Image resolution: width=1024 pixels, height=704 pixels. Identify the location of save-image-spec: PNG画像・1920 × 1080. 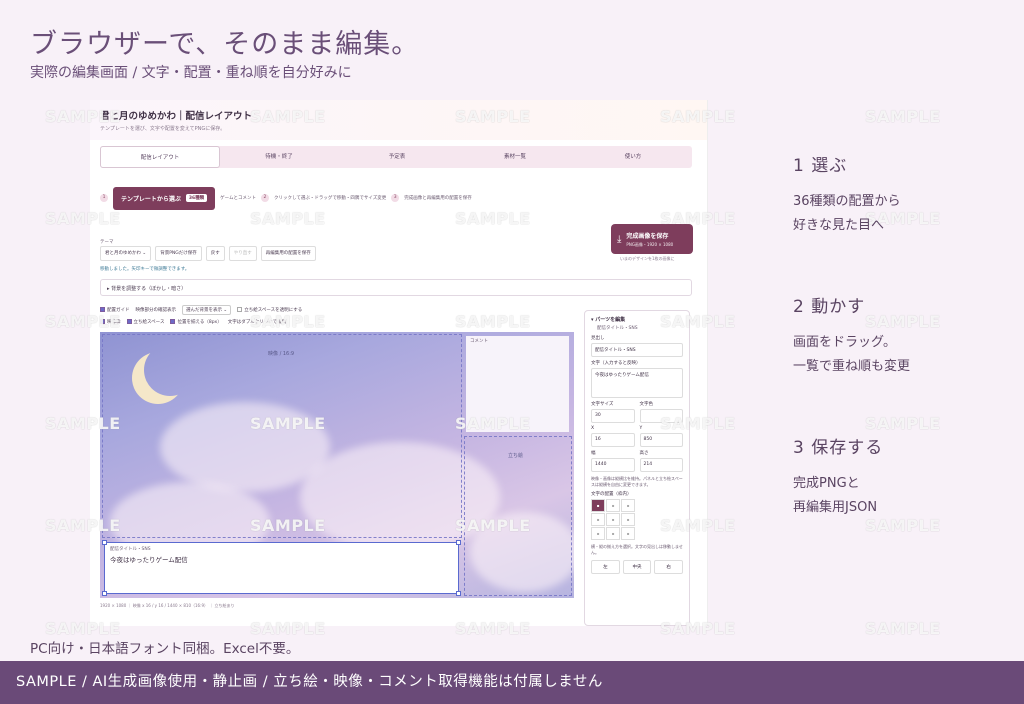
(650, 244).